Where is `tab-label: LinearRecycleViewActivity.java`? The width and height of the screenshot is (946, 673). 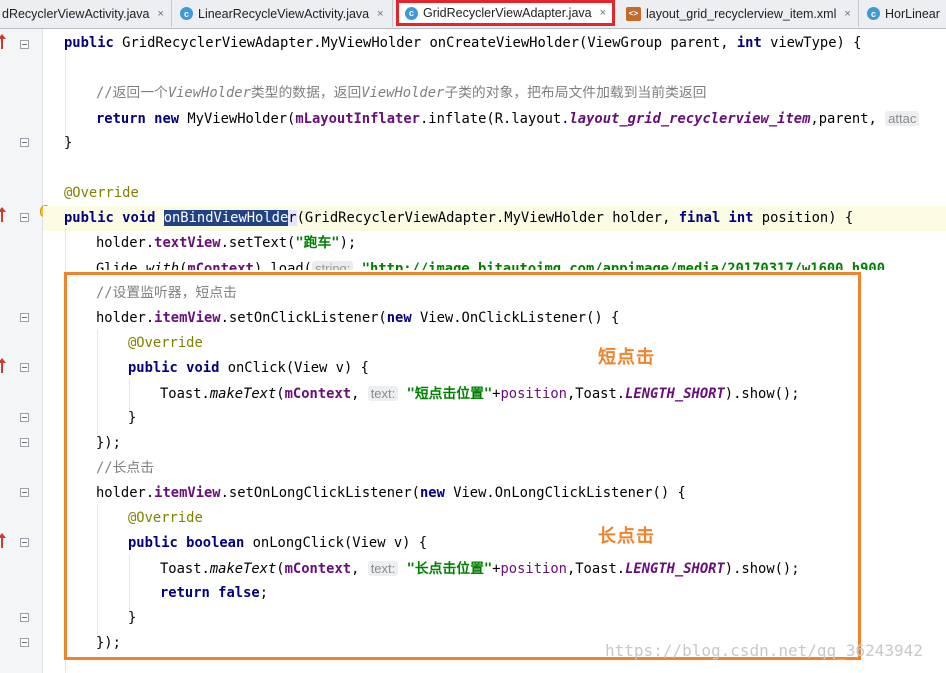
tab-label: LinearRecycleViewActivity.java is located at coordinates (284, 13).